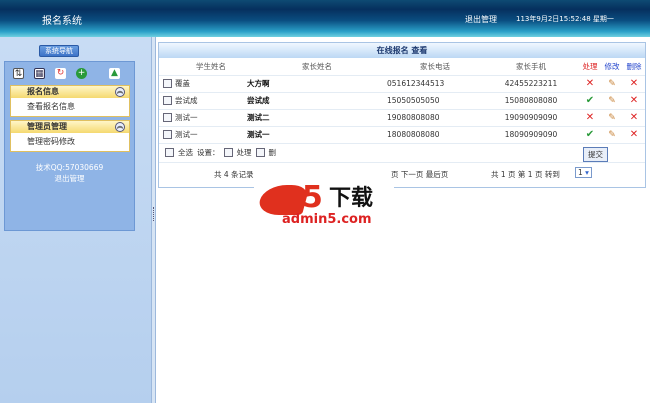 This screenshot has width=650, height=403. What do you see at coordinates (324, 206) in the screenshot?
I see `watermark-logo: 5 下载 admin5.com` at bounding box center [324, 206].